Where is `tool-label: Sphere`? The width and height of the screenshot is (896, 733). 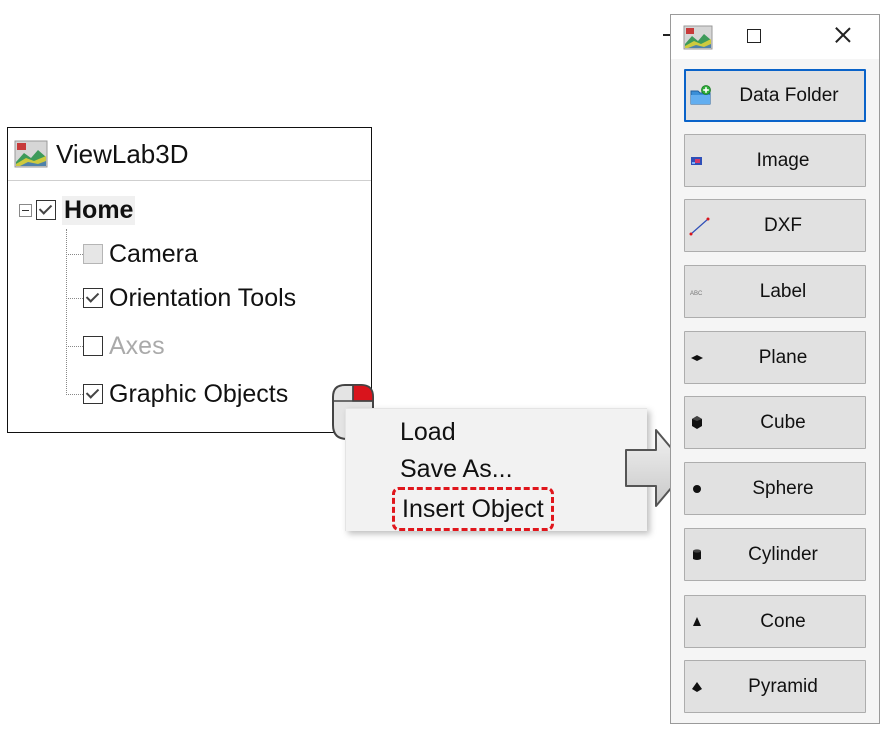 tool-label: Sphere is located at coordinates (783, 488).